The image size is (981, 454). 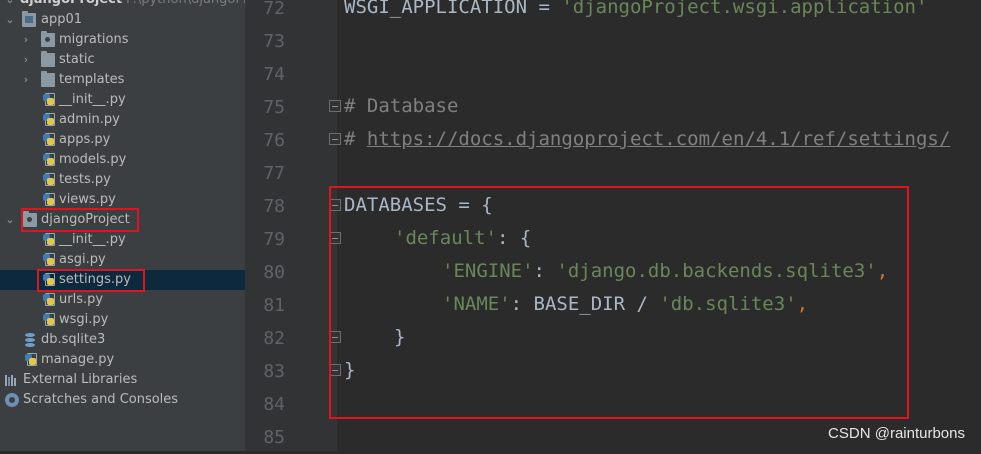 I want to click on line-number: 79, so click(x=274, y=239).